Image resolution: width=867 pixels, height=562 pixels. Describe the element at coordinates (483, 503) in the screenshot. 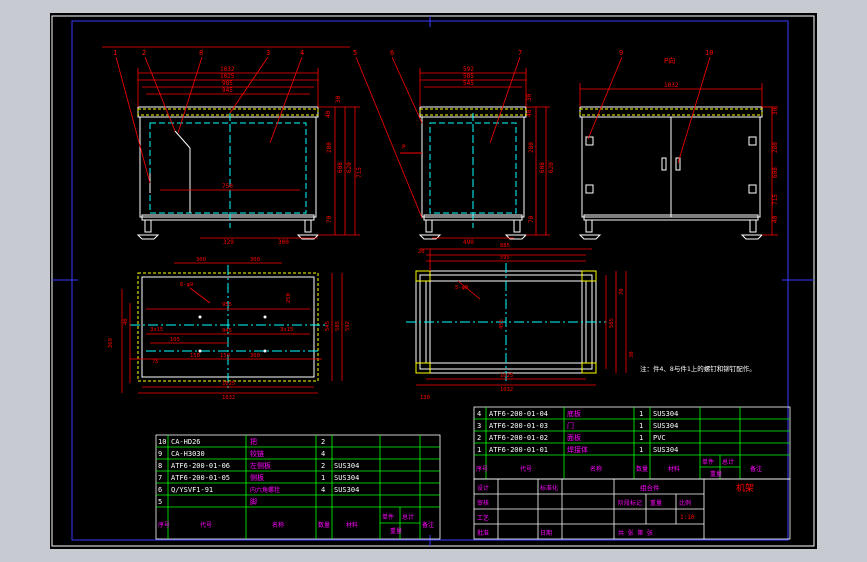

I see `title-label-review: 审核` at that location.